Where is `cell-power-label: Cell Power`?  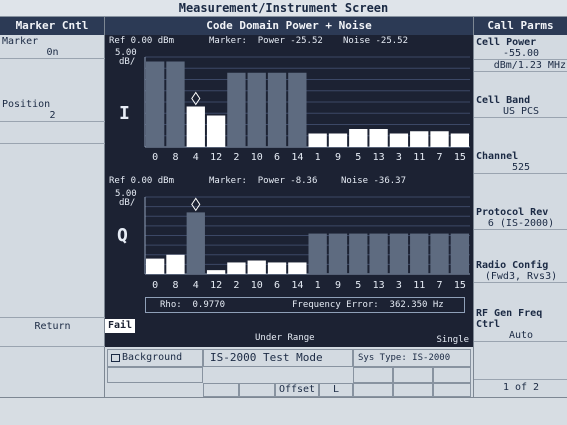
cell-power-label: Cell Power is located at coordinates (506, 42).